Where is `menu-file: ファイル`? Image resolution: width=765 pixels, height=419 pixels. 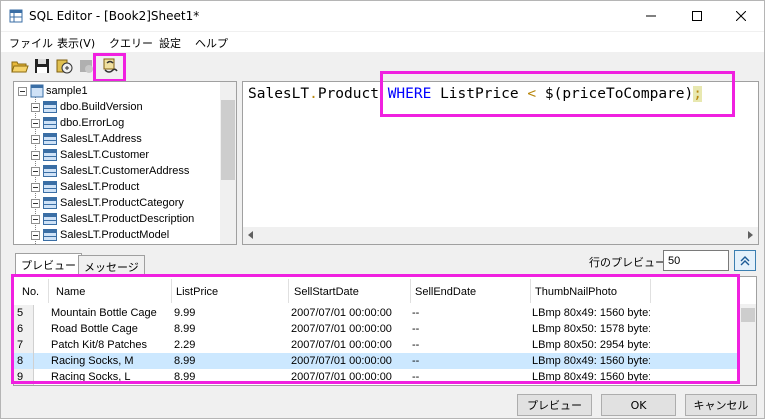
menu-file: ファイル is located at coordinates (31, 43).